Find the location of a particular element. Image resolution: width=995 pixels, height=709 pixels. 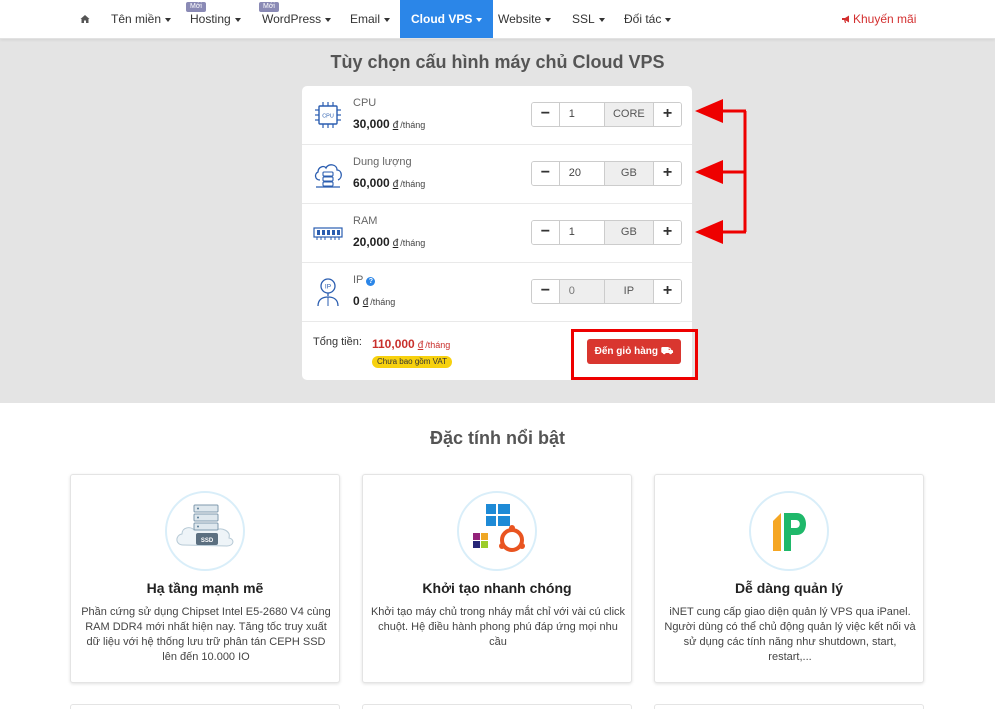

ram-stepper: − 1 GB + is located at coordinates (606, 232).